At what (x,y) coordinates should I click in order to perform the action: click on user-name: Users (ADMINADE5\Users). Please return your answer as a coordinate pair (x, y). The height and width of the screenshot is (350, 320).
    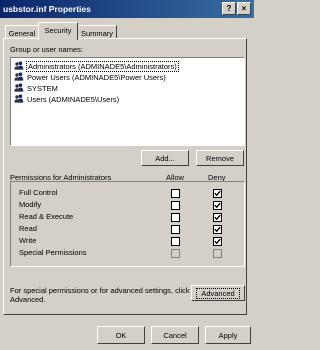
    Looking at the image, I should click on (73, 99).